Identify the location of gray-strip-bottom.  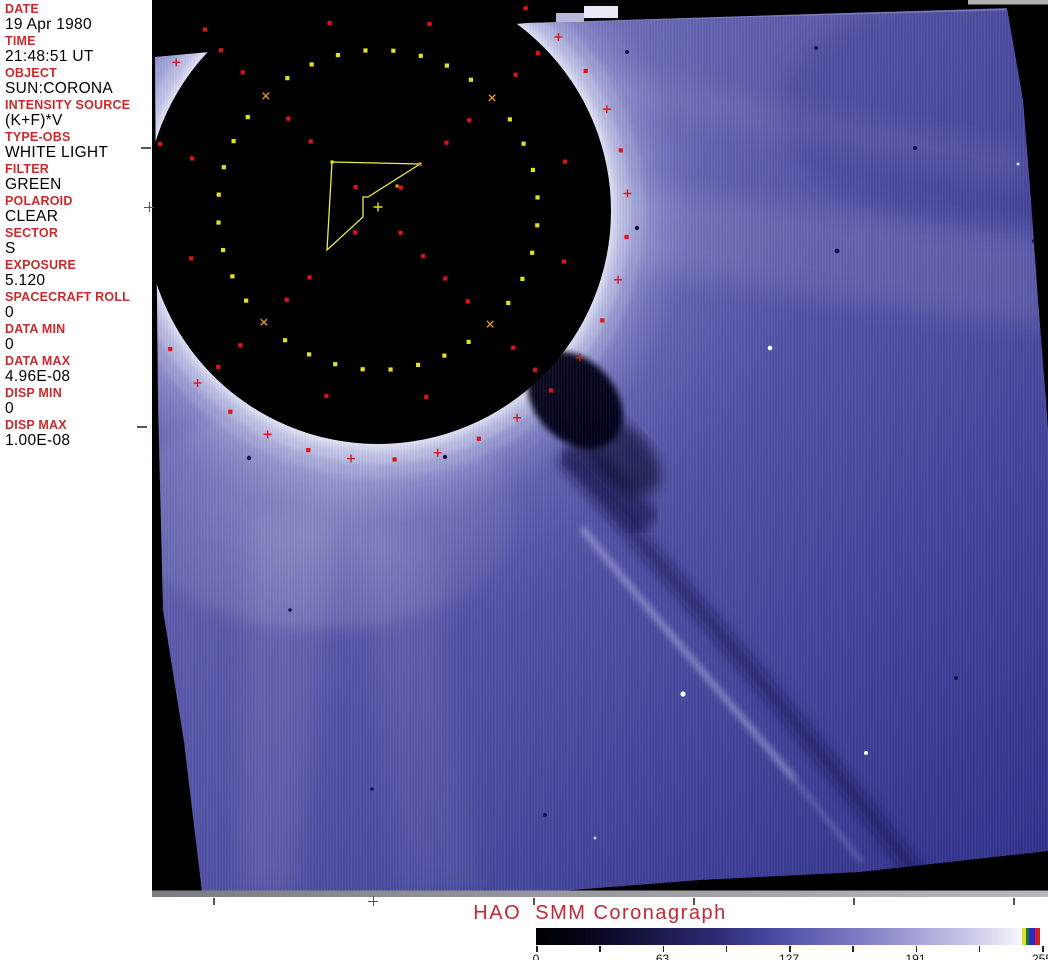
(600, 893).